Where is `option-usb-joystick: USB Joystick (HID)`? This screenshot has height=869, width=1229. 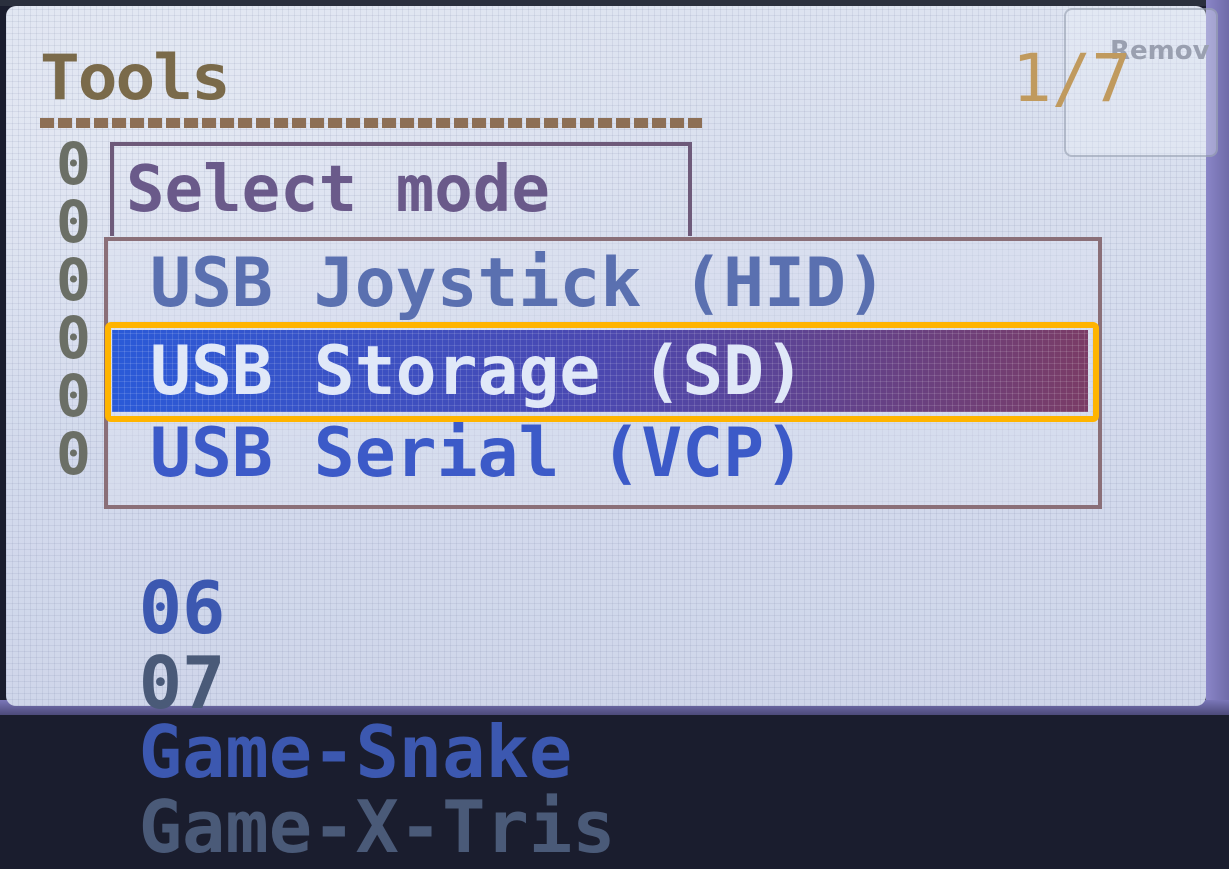
option-usb-joystick: USB Joystick (HID) is located at coordinates (518, 284).